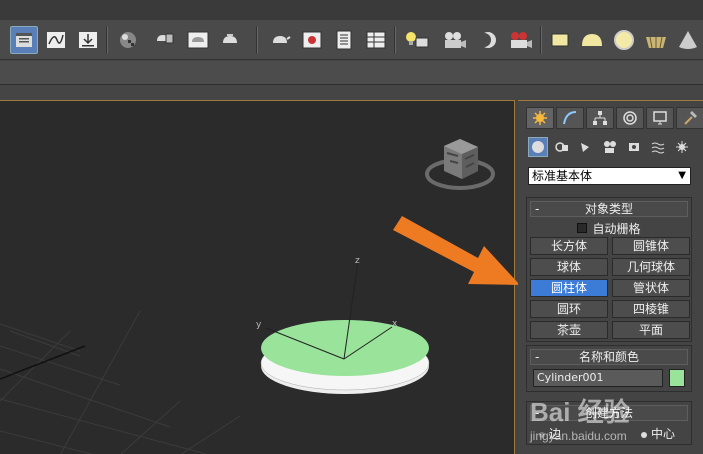 The image size is (703, 454). Describe the element at coordinates (651, 267) in the screenshot. I see `geosphere-button: 几何球体` at that location.